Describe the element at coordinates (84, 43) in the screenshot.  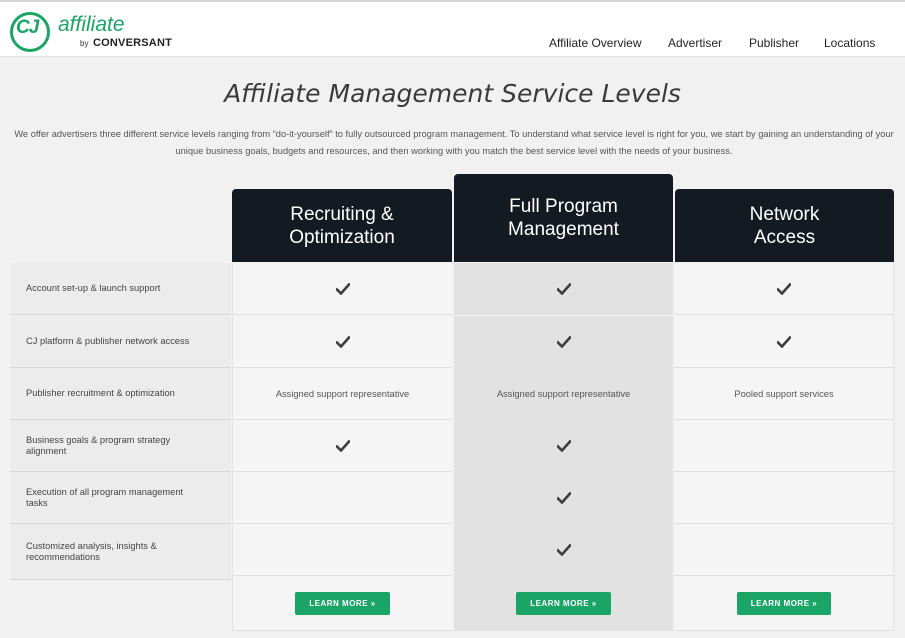
I see `logo-by: by` at that location.